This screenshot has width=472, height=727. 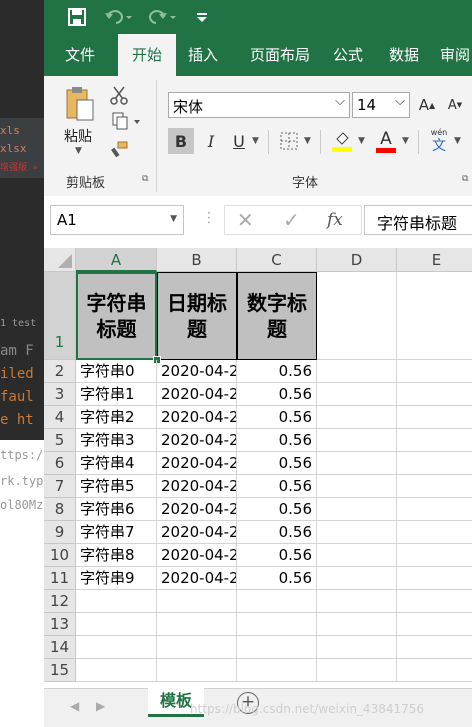 What do you see at coordinates (60, 555) in the screenshot?
I see `row-header: 10` at bounding box center [60, 555].